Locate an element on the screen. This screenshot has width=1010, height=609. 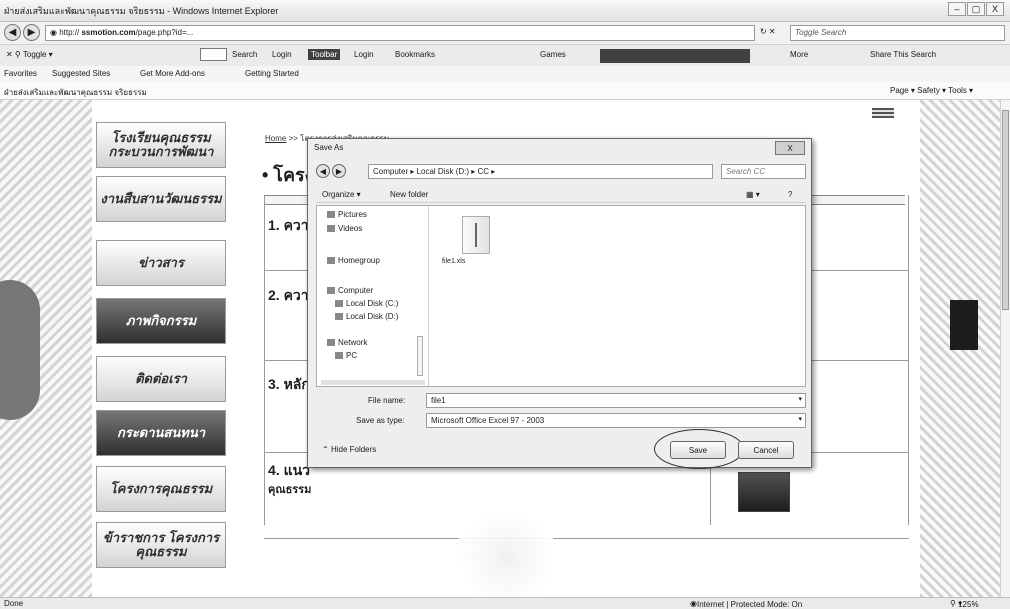
toggle-button: ✕ ⚲ Toggle ▾ is located at coordinates (29, 54).